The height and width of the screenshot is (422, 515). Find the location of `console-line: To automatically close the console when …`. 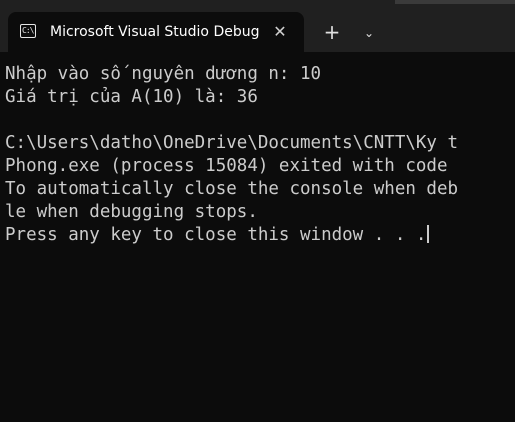

console-line: To automatically close the console when … is located at coordinates (232, 189).